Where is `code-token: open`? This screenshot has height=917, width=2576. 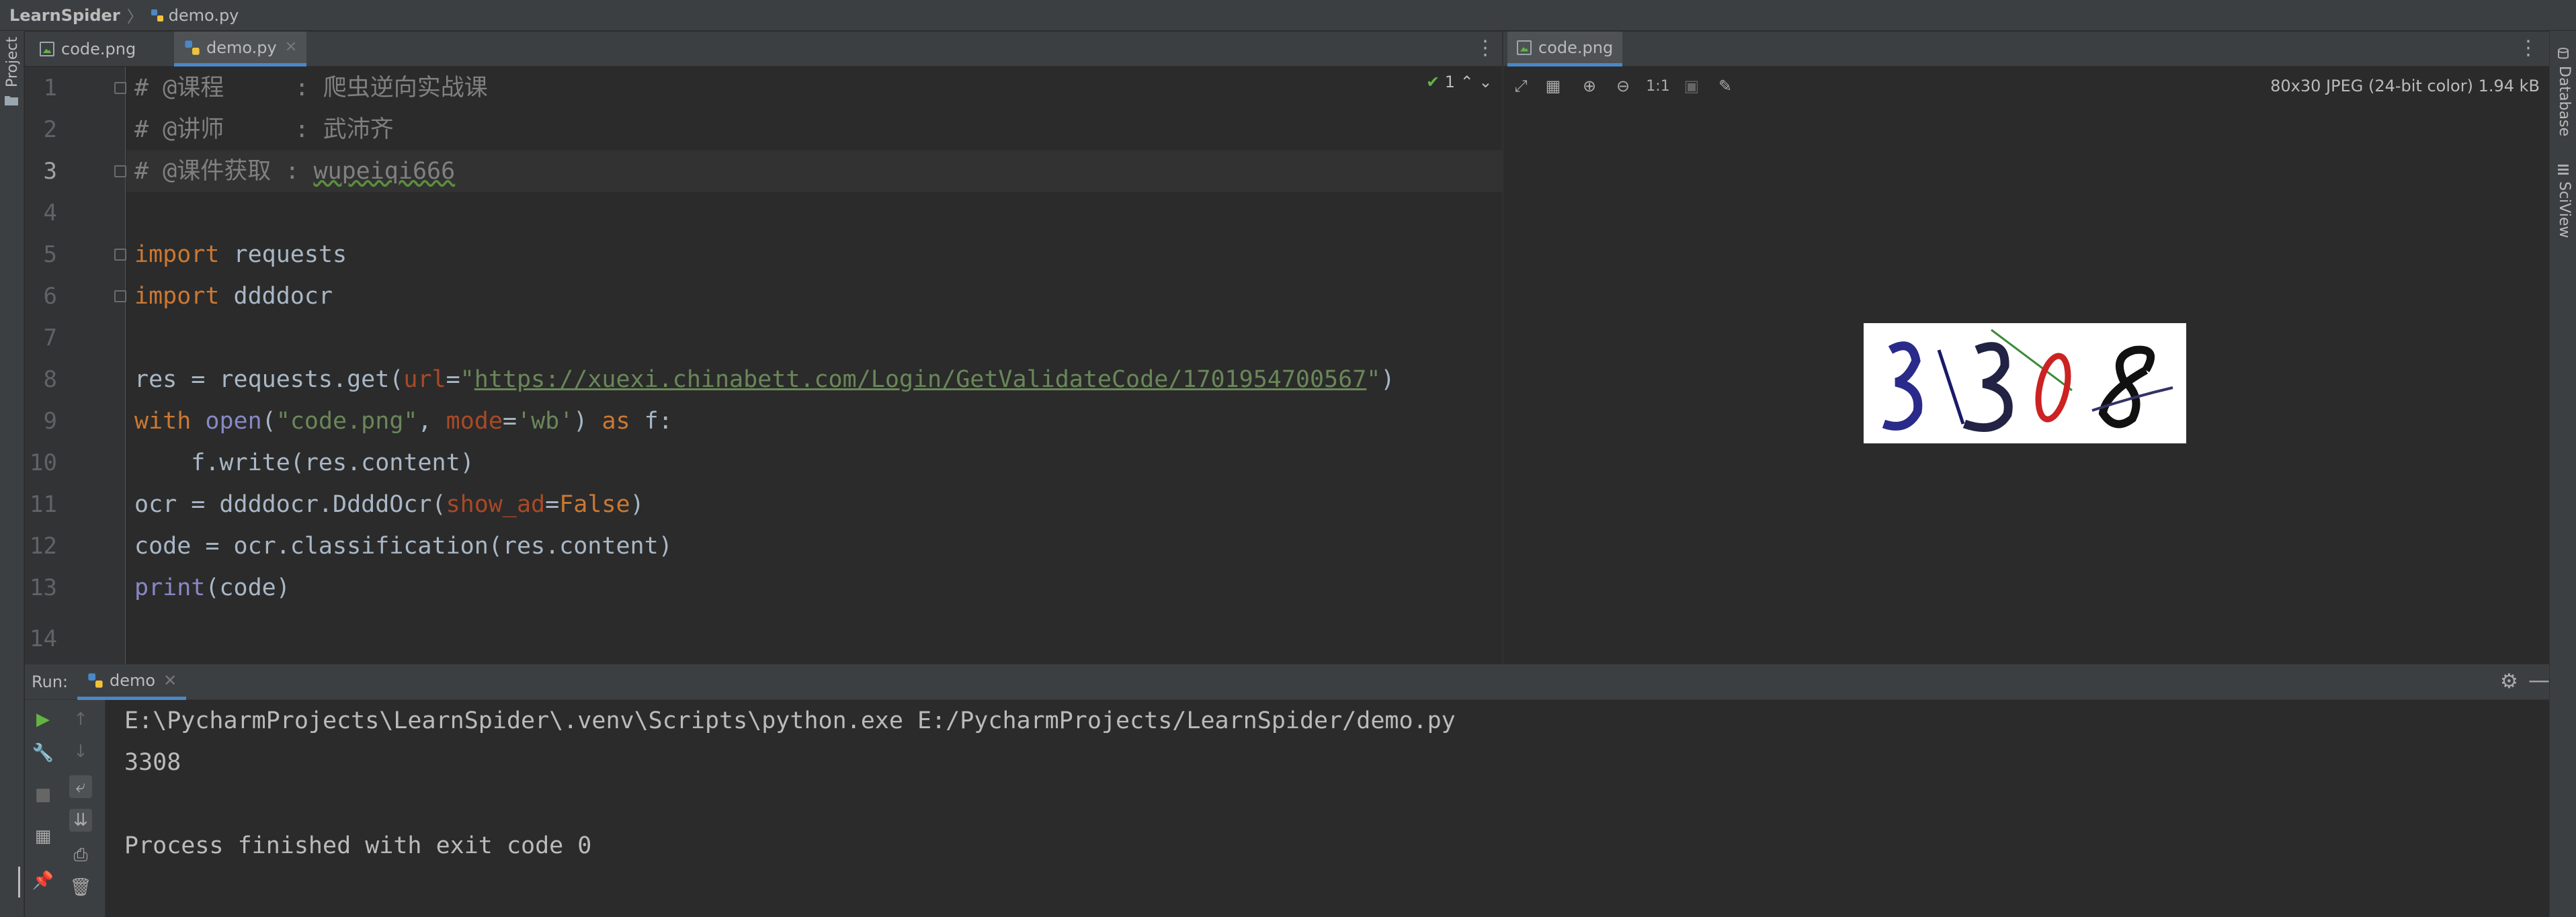
code-token: open is located at coordinates (234, 421).